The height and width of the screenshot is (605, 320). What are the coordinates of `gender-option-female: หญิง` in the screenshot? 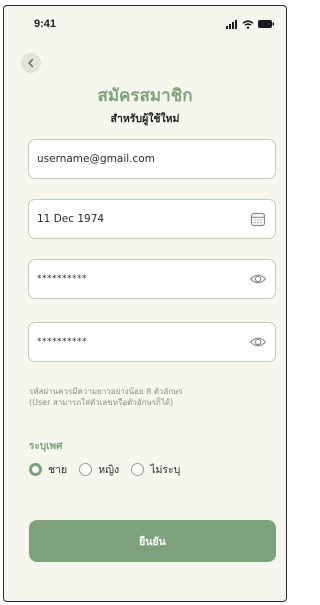 It's located at (99, 469).